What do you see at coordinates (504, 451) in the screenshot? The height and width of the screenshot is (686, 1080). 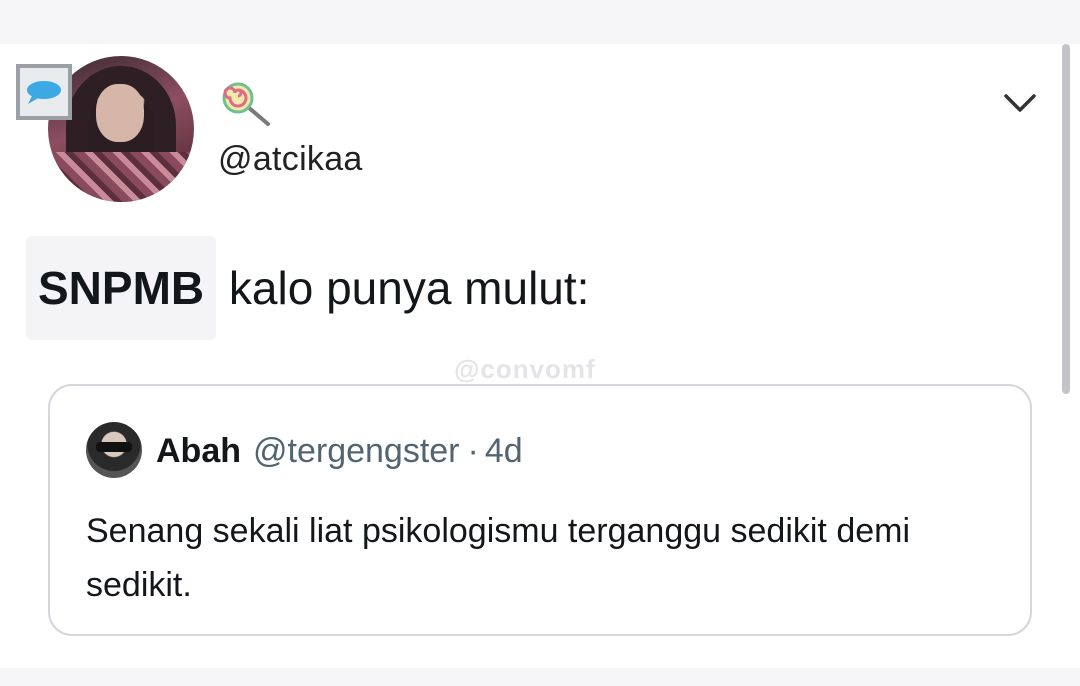 I see `quoted-timestamp: 4d` at bounding box center [504, 451].